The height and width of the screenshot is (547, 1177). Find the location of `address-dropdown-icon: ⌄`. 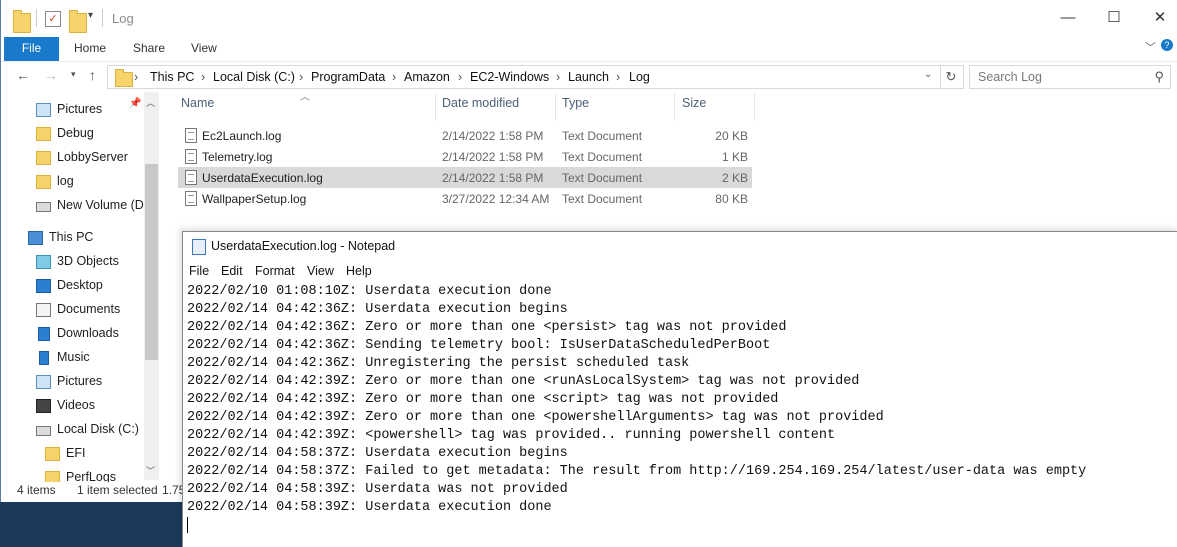

address-dropdown-icon: ⌄ is located at coordinates (928, 74).